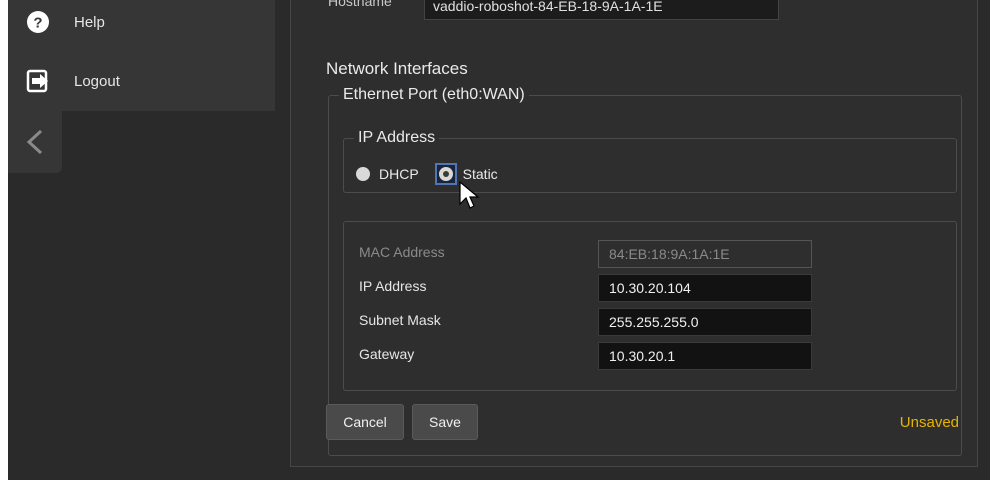 This screenshot has width=998, height=486. I want to click on hostname-label: Hostname, so click(360, 4).